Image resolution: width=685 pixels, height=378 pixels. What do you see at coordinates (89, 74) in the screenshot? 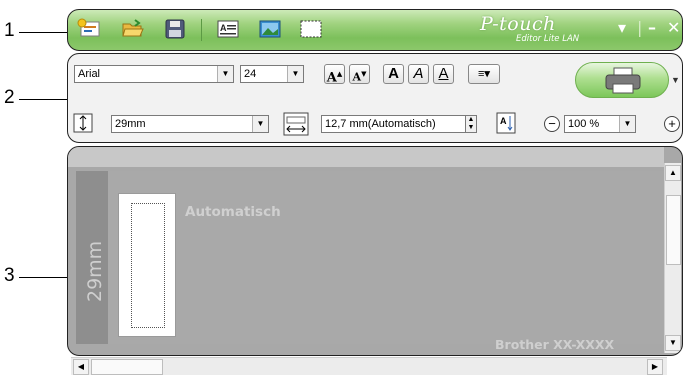
I see `font-select-value: Arial` at bounding box center [89, 74].